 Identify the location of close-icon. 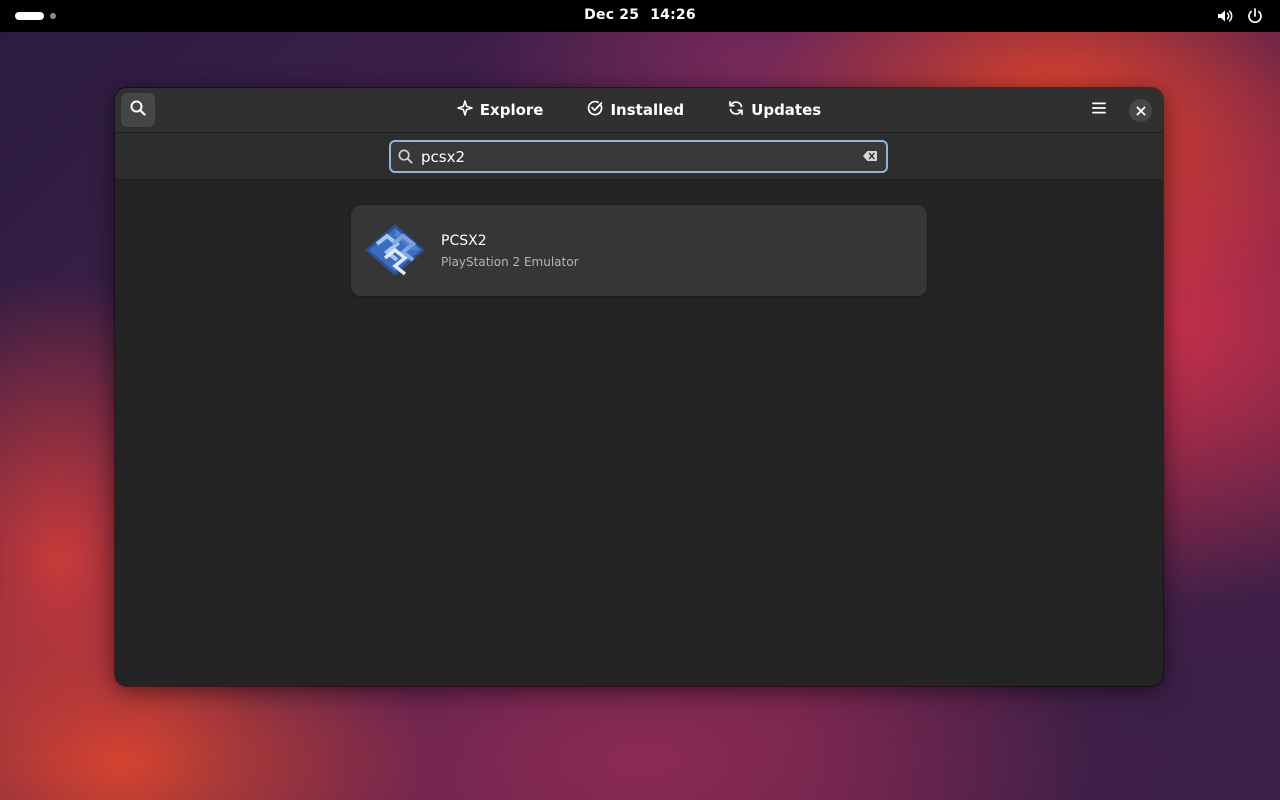
(1141, 110).